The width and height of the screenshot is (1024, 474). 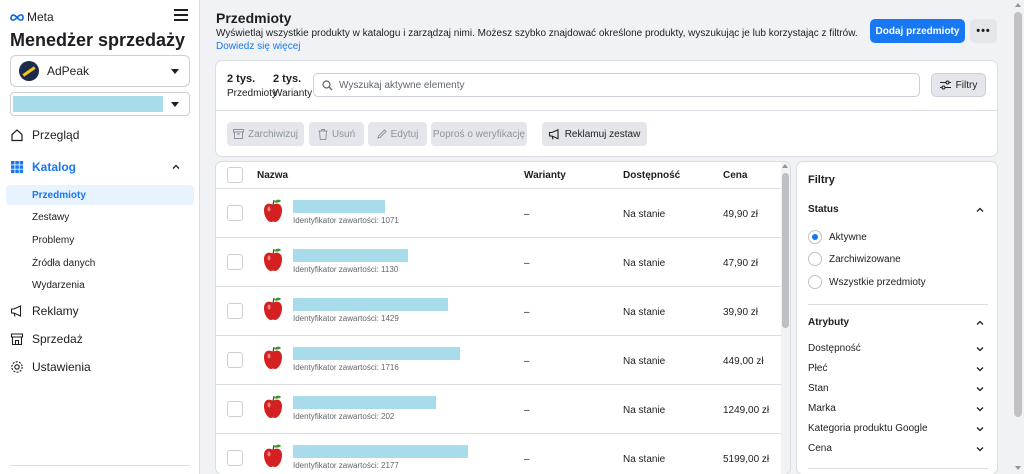 I want to click on column-name: Nazwa, so click(x=272, y=175).